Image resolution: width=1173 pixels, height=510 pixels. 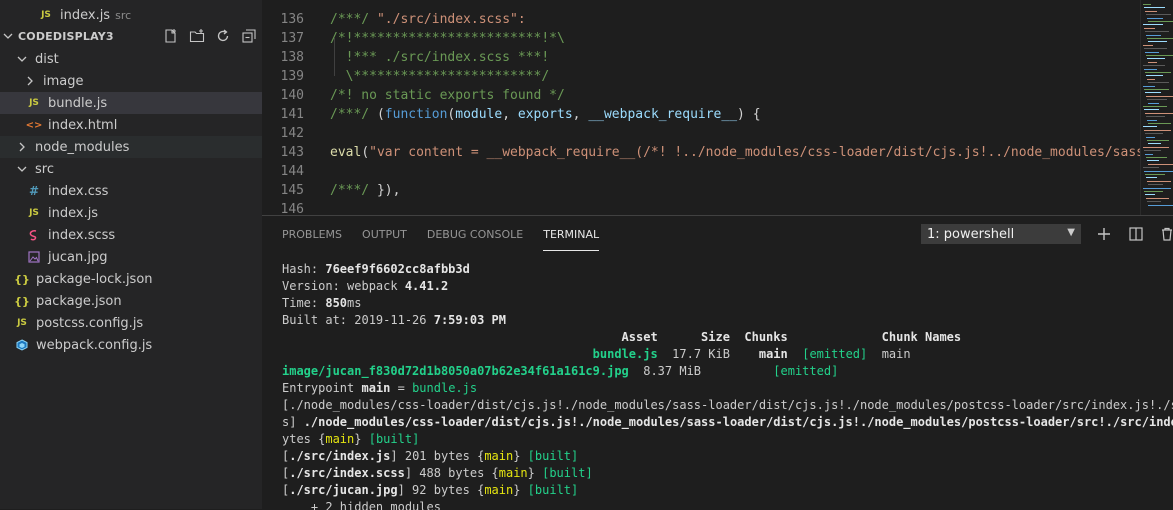 I want to click on terminal-text: ] 92 bytes {, so click(x=441, y=490).